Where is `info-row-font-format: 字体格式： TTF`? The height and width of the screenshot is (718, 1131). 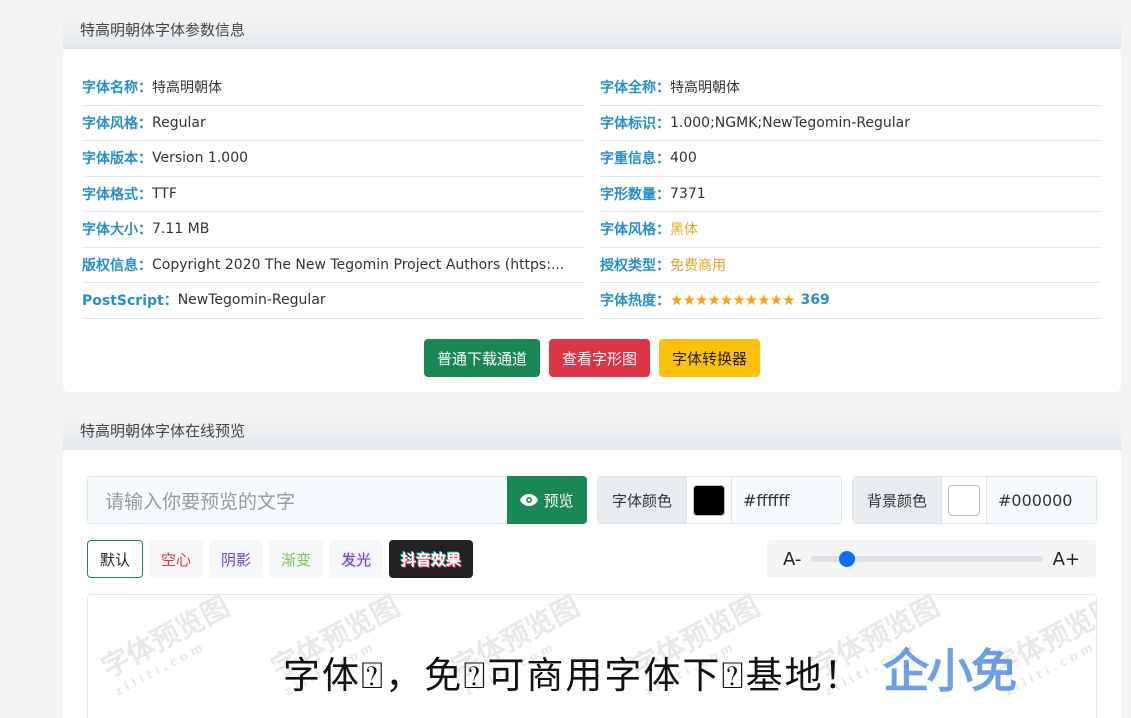 info-row-font-format: 字体格式： TTF is located at coordinates (333, 194).